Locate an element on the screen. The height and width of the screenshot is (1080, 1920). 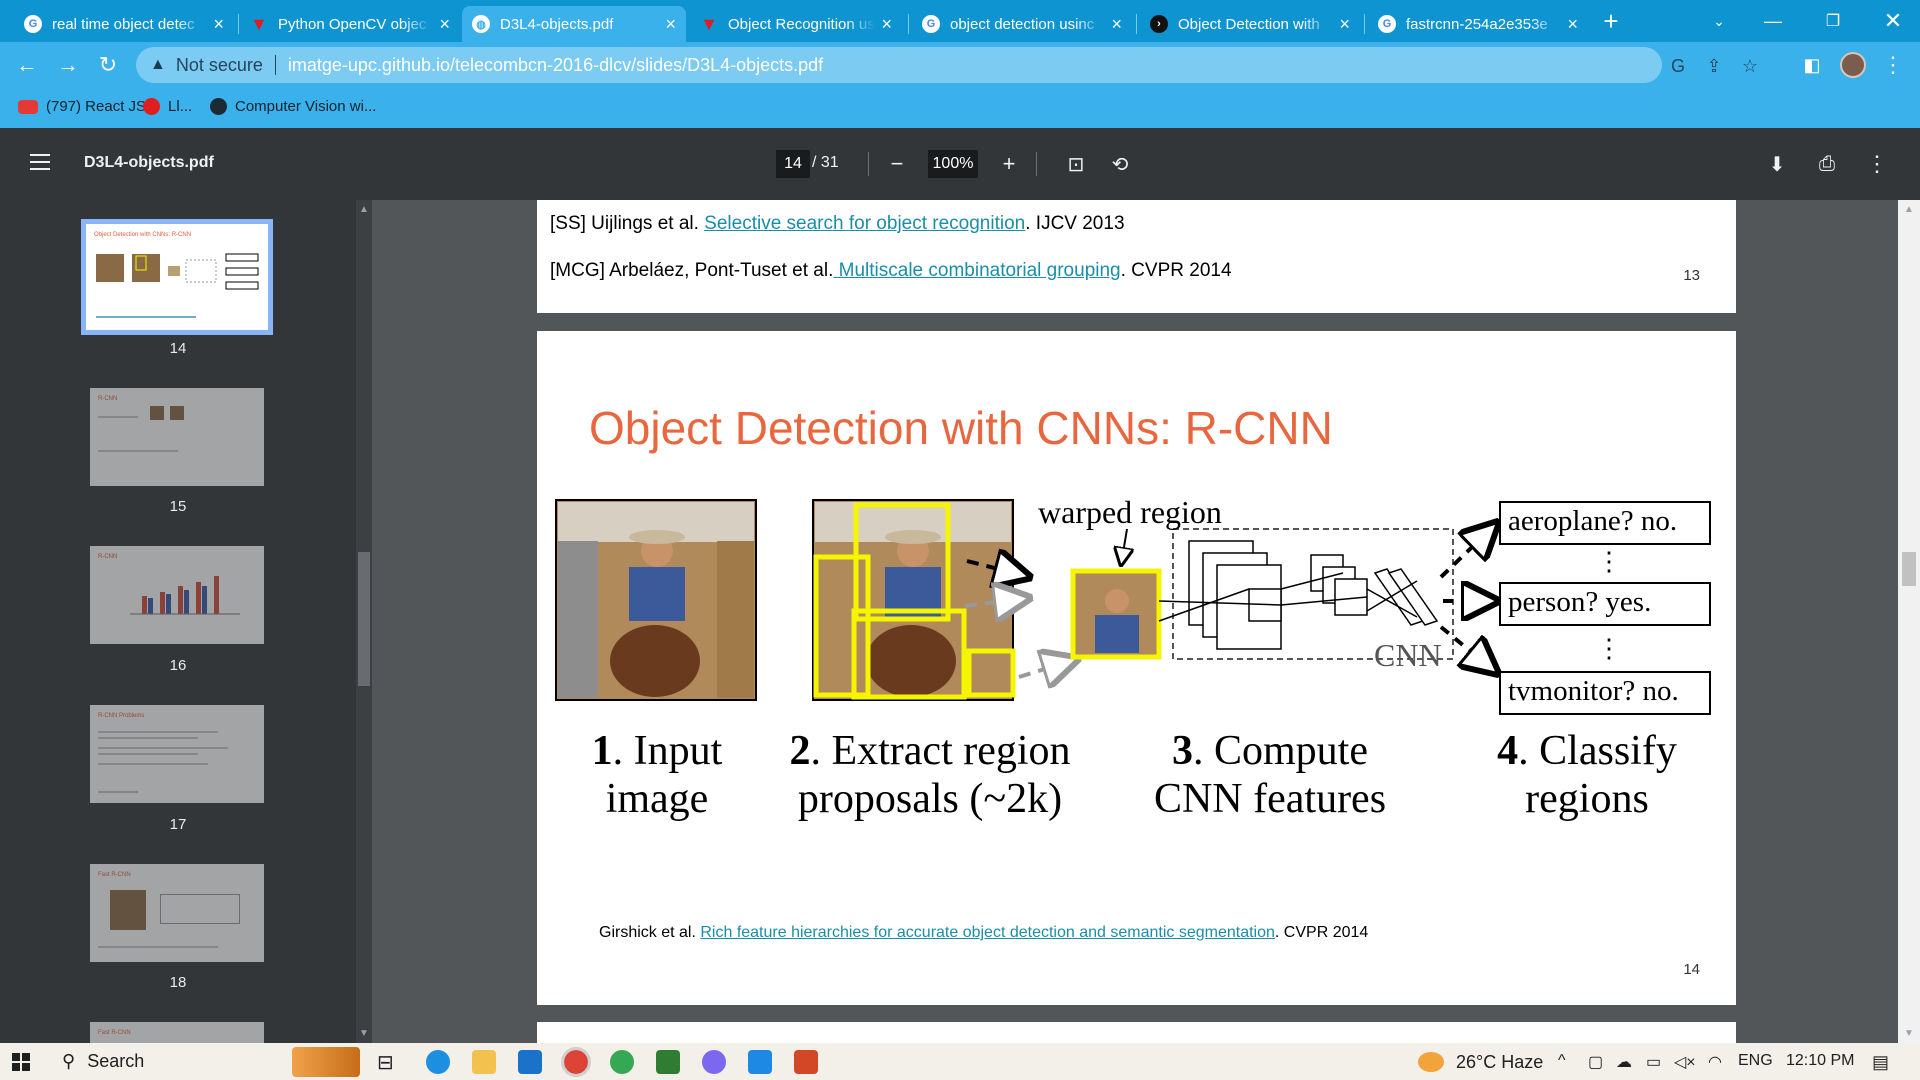
tab-0: G real time object detec × is located at coordinates (124, 24).